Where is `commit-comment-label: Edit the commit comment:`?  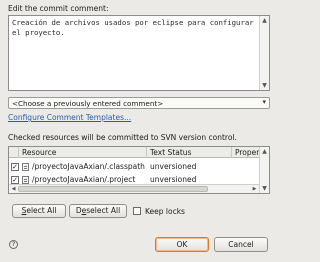
commit-comment-label: Edit the commit comment: is located at coordinates (58, 8).